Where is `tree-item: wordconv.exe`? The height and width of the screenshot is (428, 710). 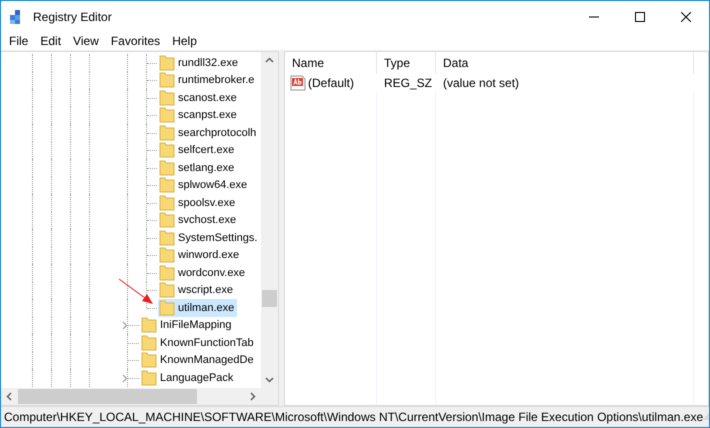 tree-item: wordconv.exe is located at coordinates (203, 273).